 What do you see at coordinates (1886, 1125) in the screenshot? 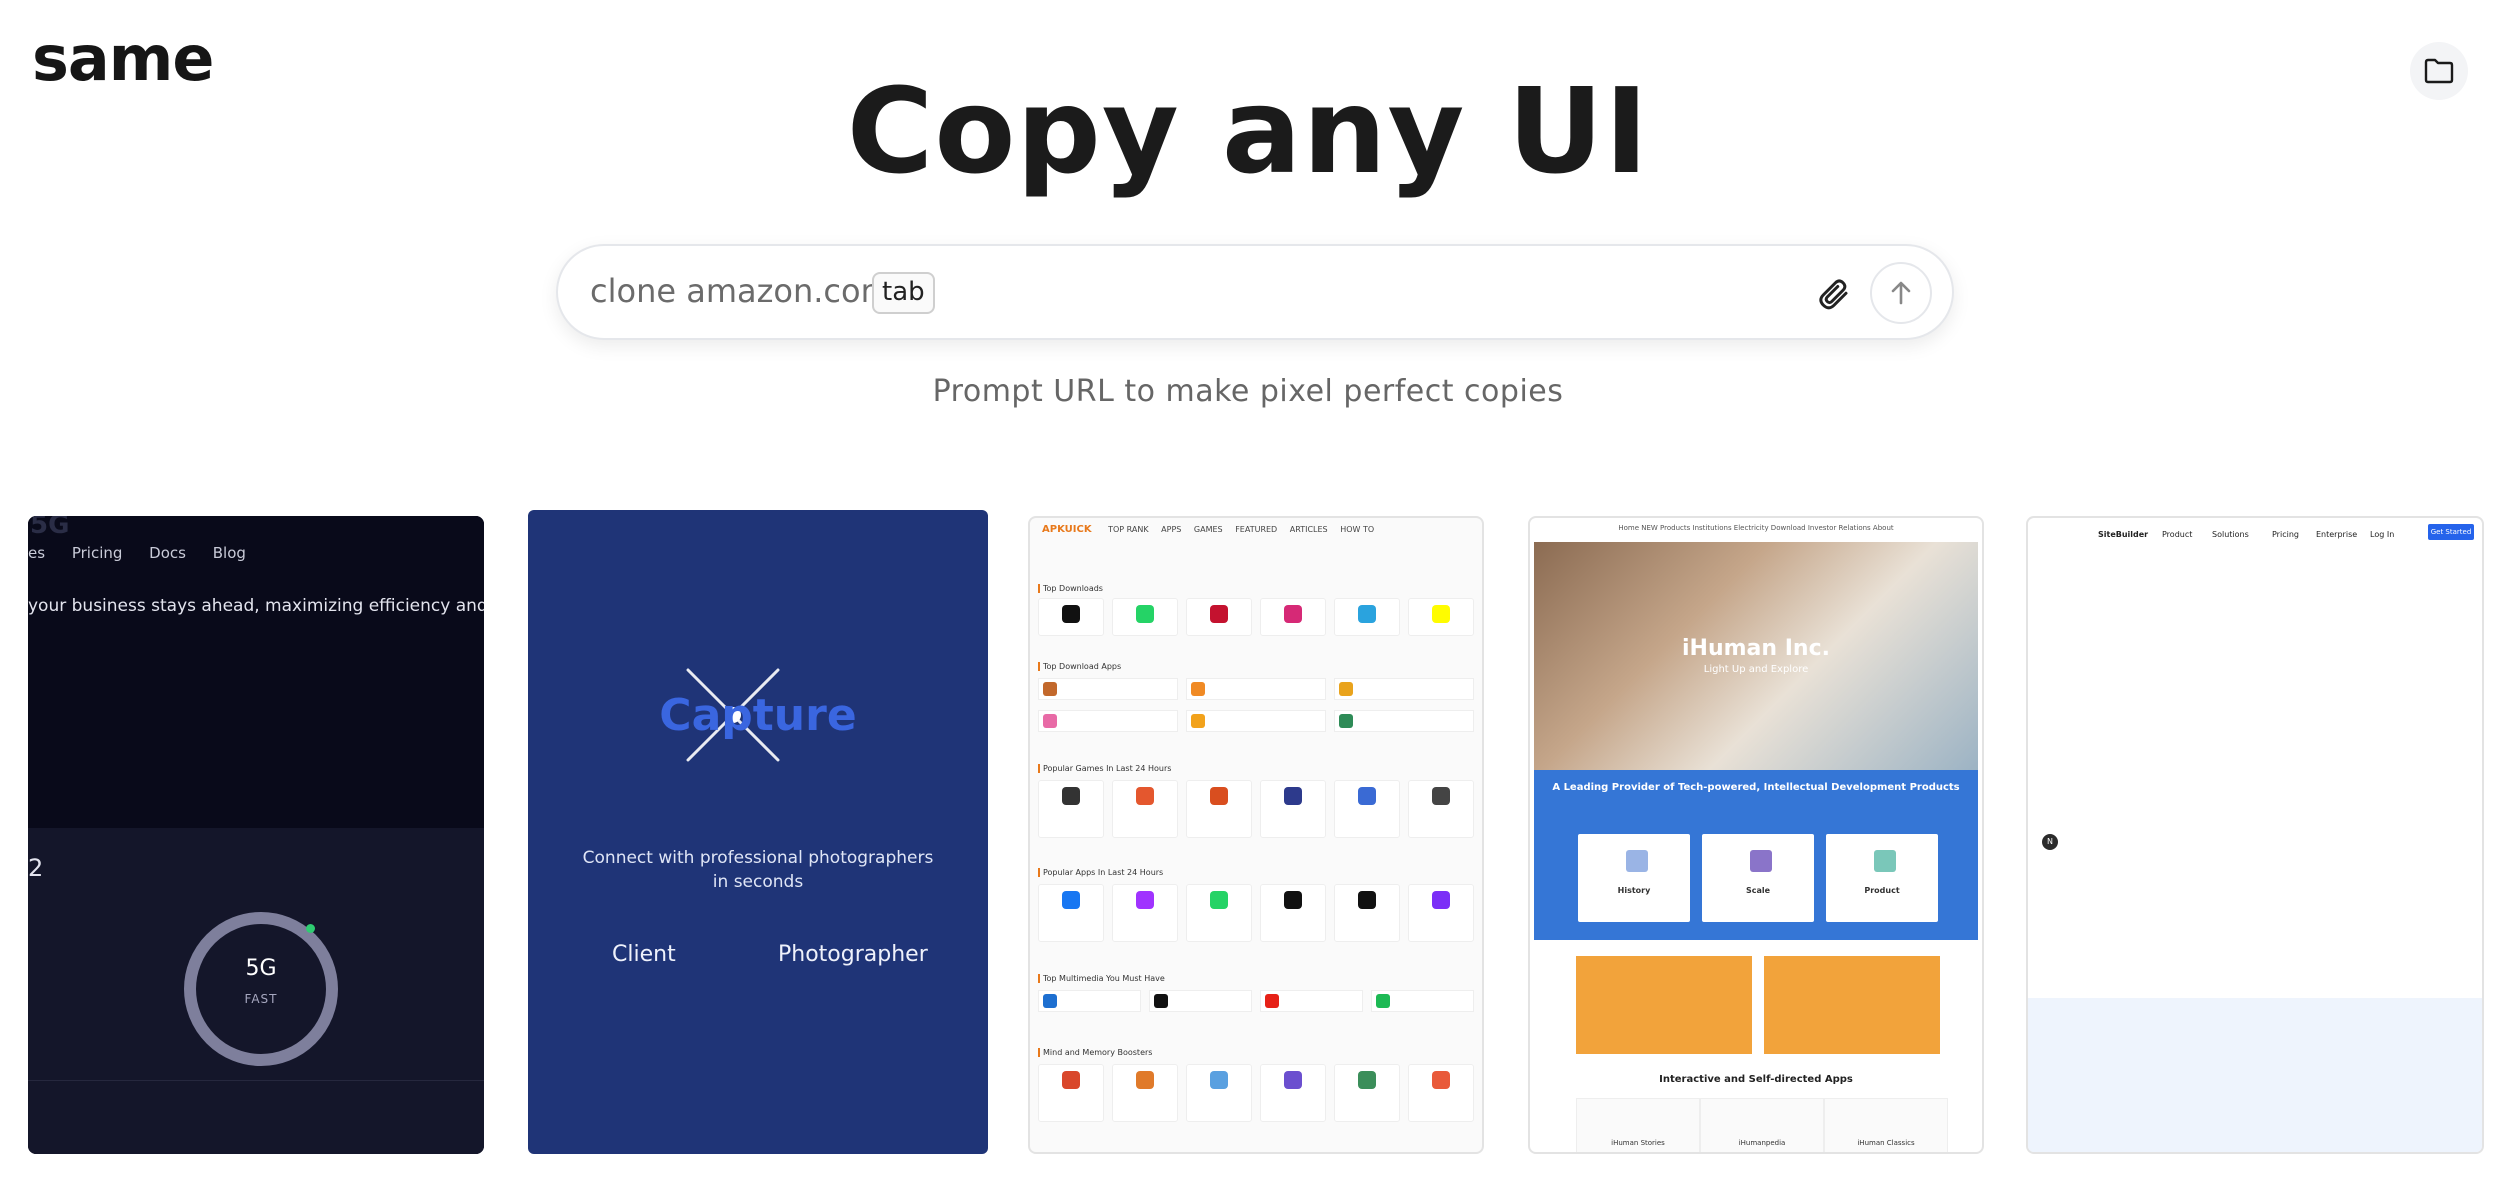
I see `app-tile: iHuman Classics` at bounding box center [1886, 1125].